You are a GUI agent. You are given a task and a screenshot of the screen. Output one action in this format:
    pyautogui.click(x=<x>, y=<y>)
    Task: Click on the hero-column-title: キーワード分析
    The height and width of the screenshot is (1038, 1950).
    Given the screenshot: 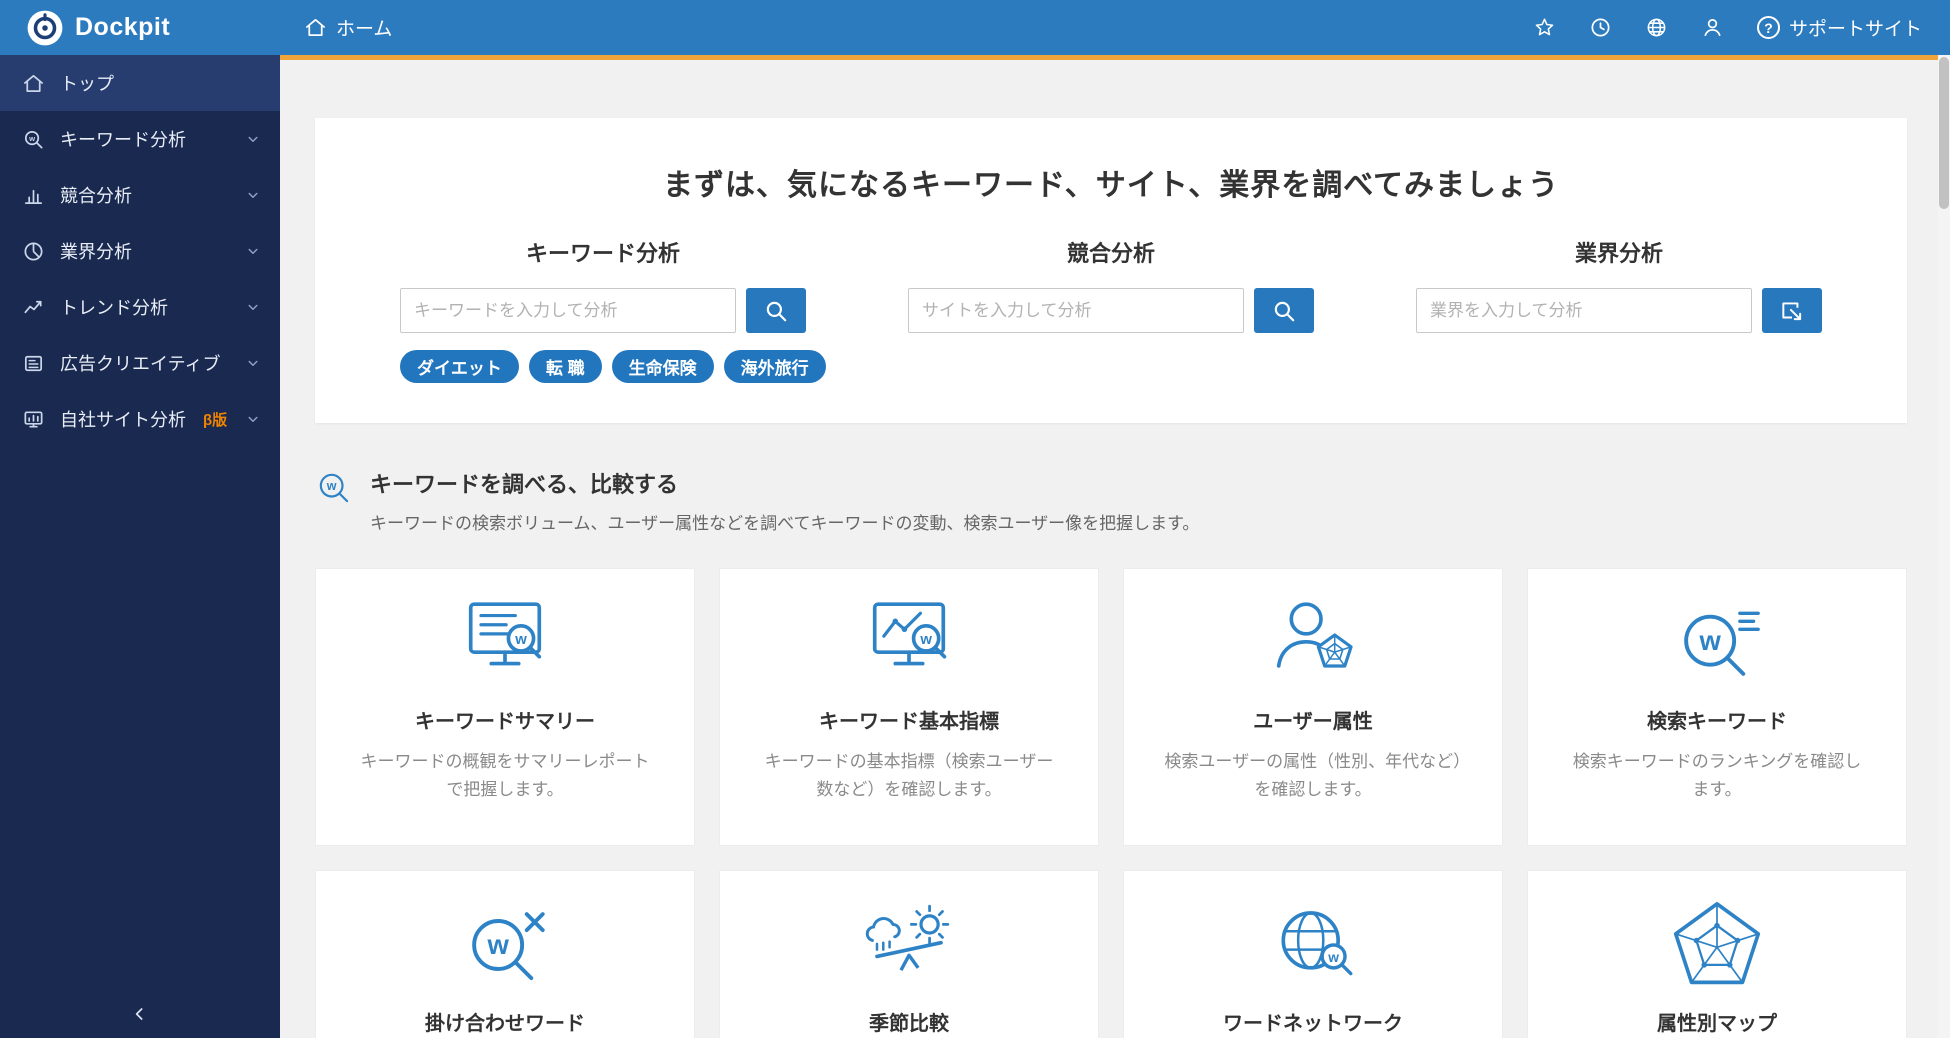 What is the action you would take?
    pyautogui.click(x=602, y=253)
    